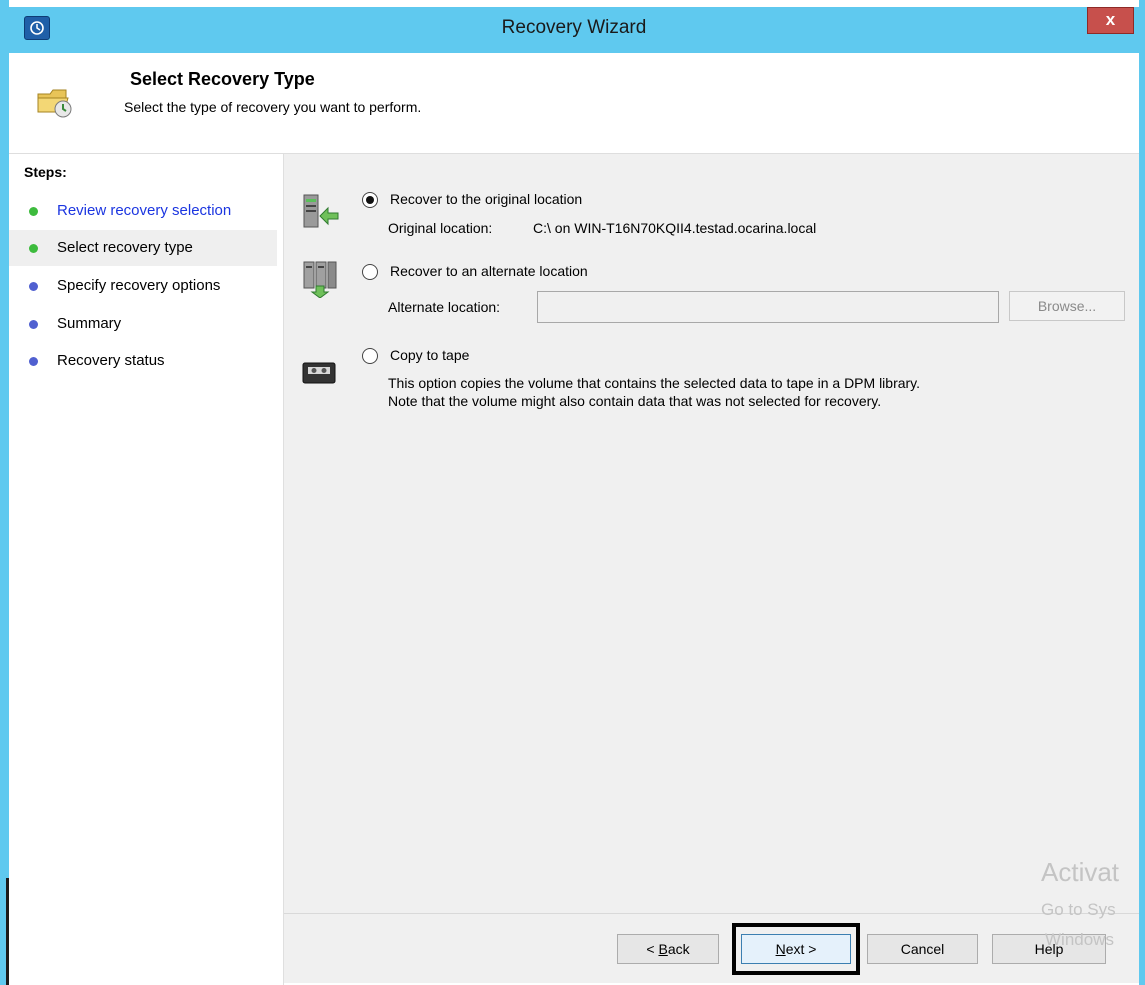  I want to click on step-label: Review recovery selection, so click(144, 210).